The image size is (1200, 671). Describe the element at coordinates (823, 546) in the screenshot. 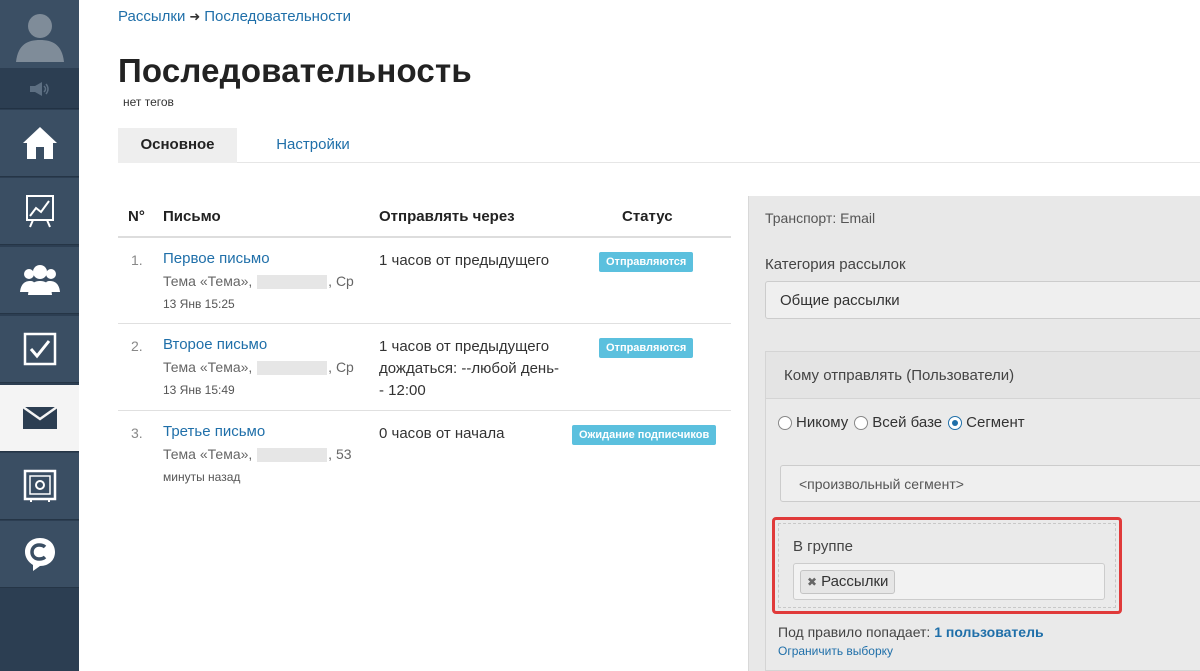

I see `group-label: В группе` at that location.